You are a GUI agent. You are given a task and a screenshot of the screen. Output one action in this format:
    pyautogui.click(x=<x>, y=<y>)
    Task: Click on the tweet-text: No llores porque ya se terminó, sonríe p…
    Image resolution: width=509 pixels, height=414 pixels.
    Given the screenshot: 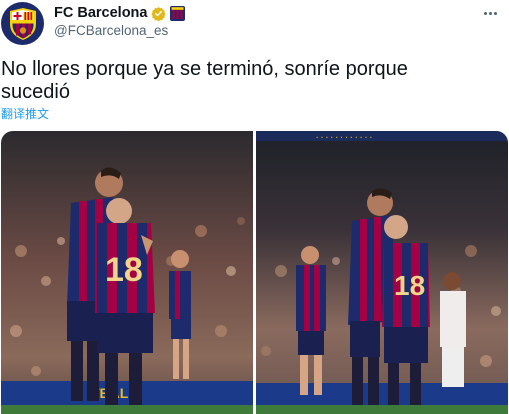 What is the action you would take?
    pyautogui.click(x=204, y=80)
    